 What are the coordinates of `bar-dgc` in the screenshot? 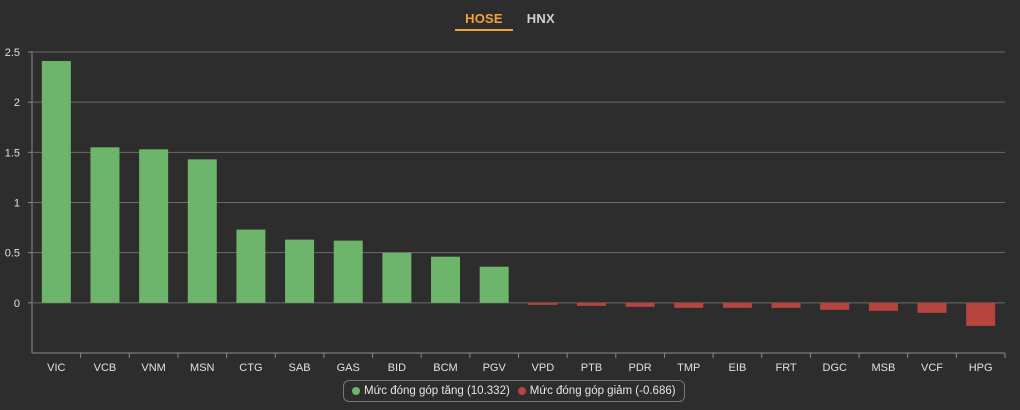 It's located at (835, 306).